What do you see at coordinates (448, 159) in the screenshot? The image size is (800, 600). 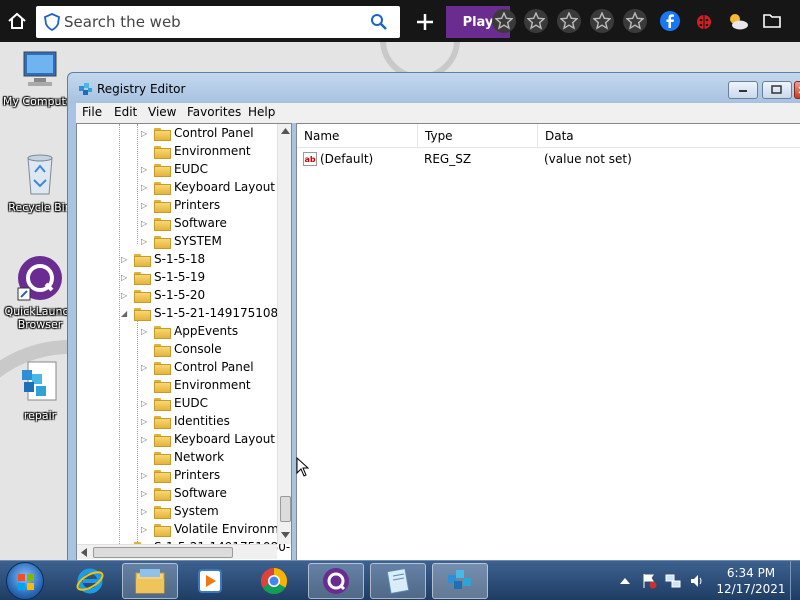 I see `value-type: REG_SZ` at bounding box center [448, 159].